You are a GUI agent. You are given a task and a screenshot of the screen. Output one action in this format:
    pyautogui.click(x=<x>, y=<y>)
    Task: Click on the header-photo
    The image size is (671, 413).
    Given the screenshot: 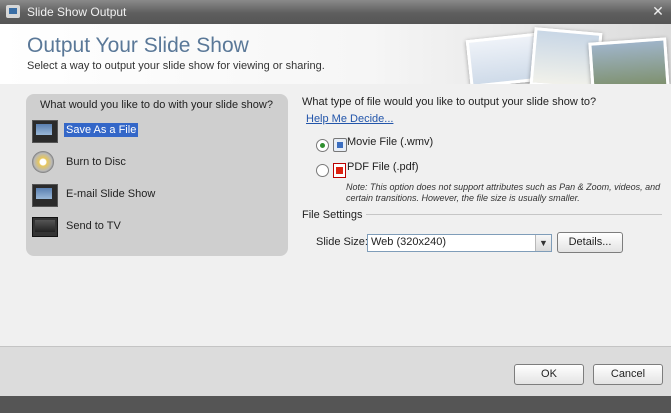 What is the action you would take?
    pyautogui.click(x=629, y=60)
    